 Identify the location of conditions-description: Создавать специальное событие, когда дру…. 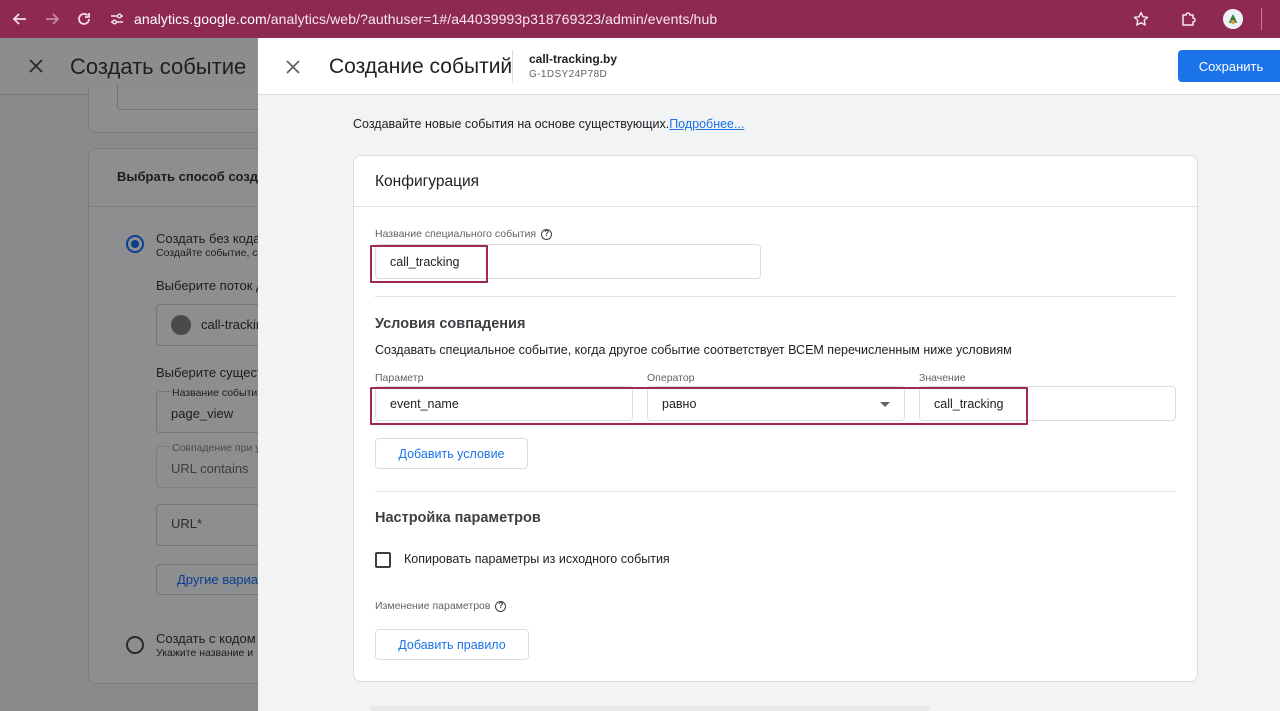
(693, 350).